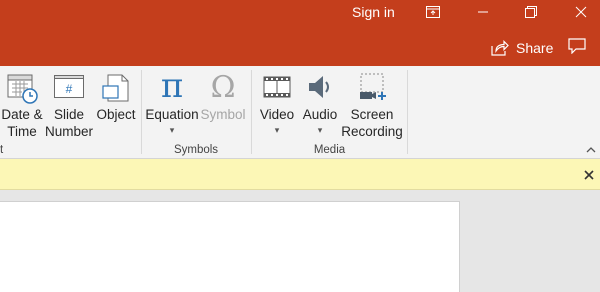 Image resolution: width=600 pixels, height=292 pixels. What do you see at coordinates (172, 130) in the screenshot?
I see `equation-dropdown-arrow: ▾` at bounding box center [172, 130].